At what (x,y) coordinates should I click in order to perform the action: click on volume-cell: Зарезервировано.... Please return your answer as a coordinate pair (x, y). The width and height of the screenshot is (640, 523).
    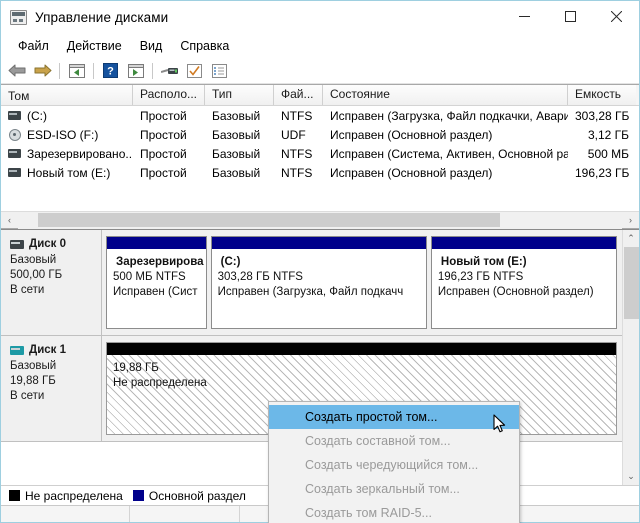
    Looking at the image, I should click on (67, 154).